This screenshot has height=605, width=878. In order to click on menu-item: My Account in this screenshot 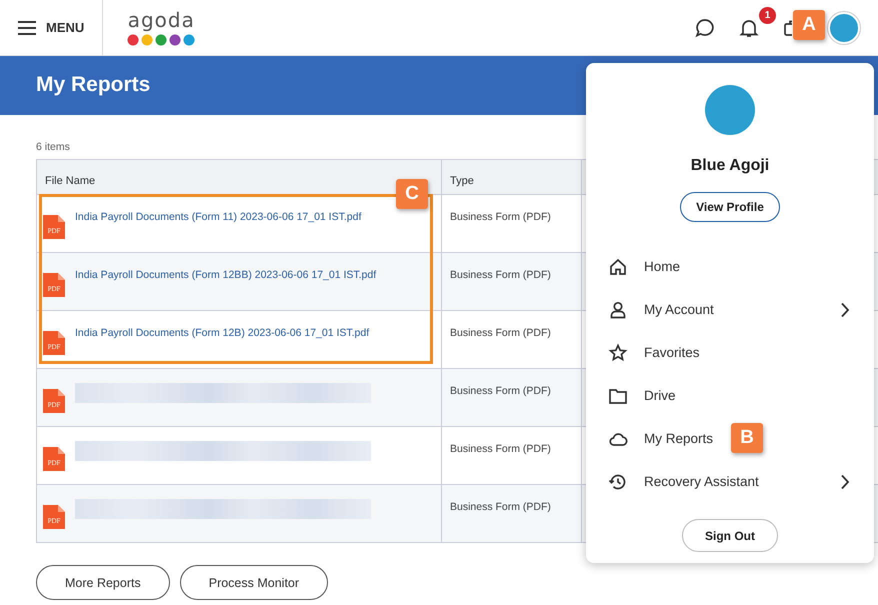, I will do `click(679, 309)`.